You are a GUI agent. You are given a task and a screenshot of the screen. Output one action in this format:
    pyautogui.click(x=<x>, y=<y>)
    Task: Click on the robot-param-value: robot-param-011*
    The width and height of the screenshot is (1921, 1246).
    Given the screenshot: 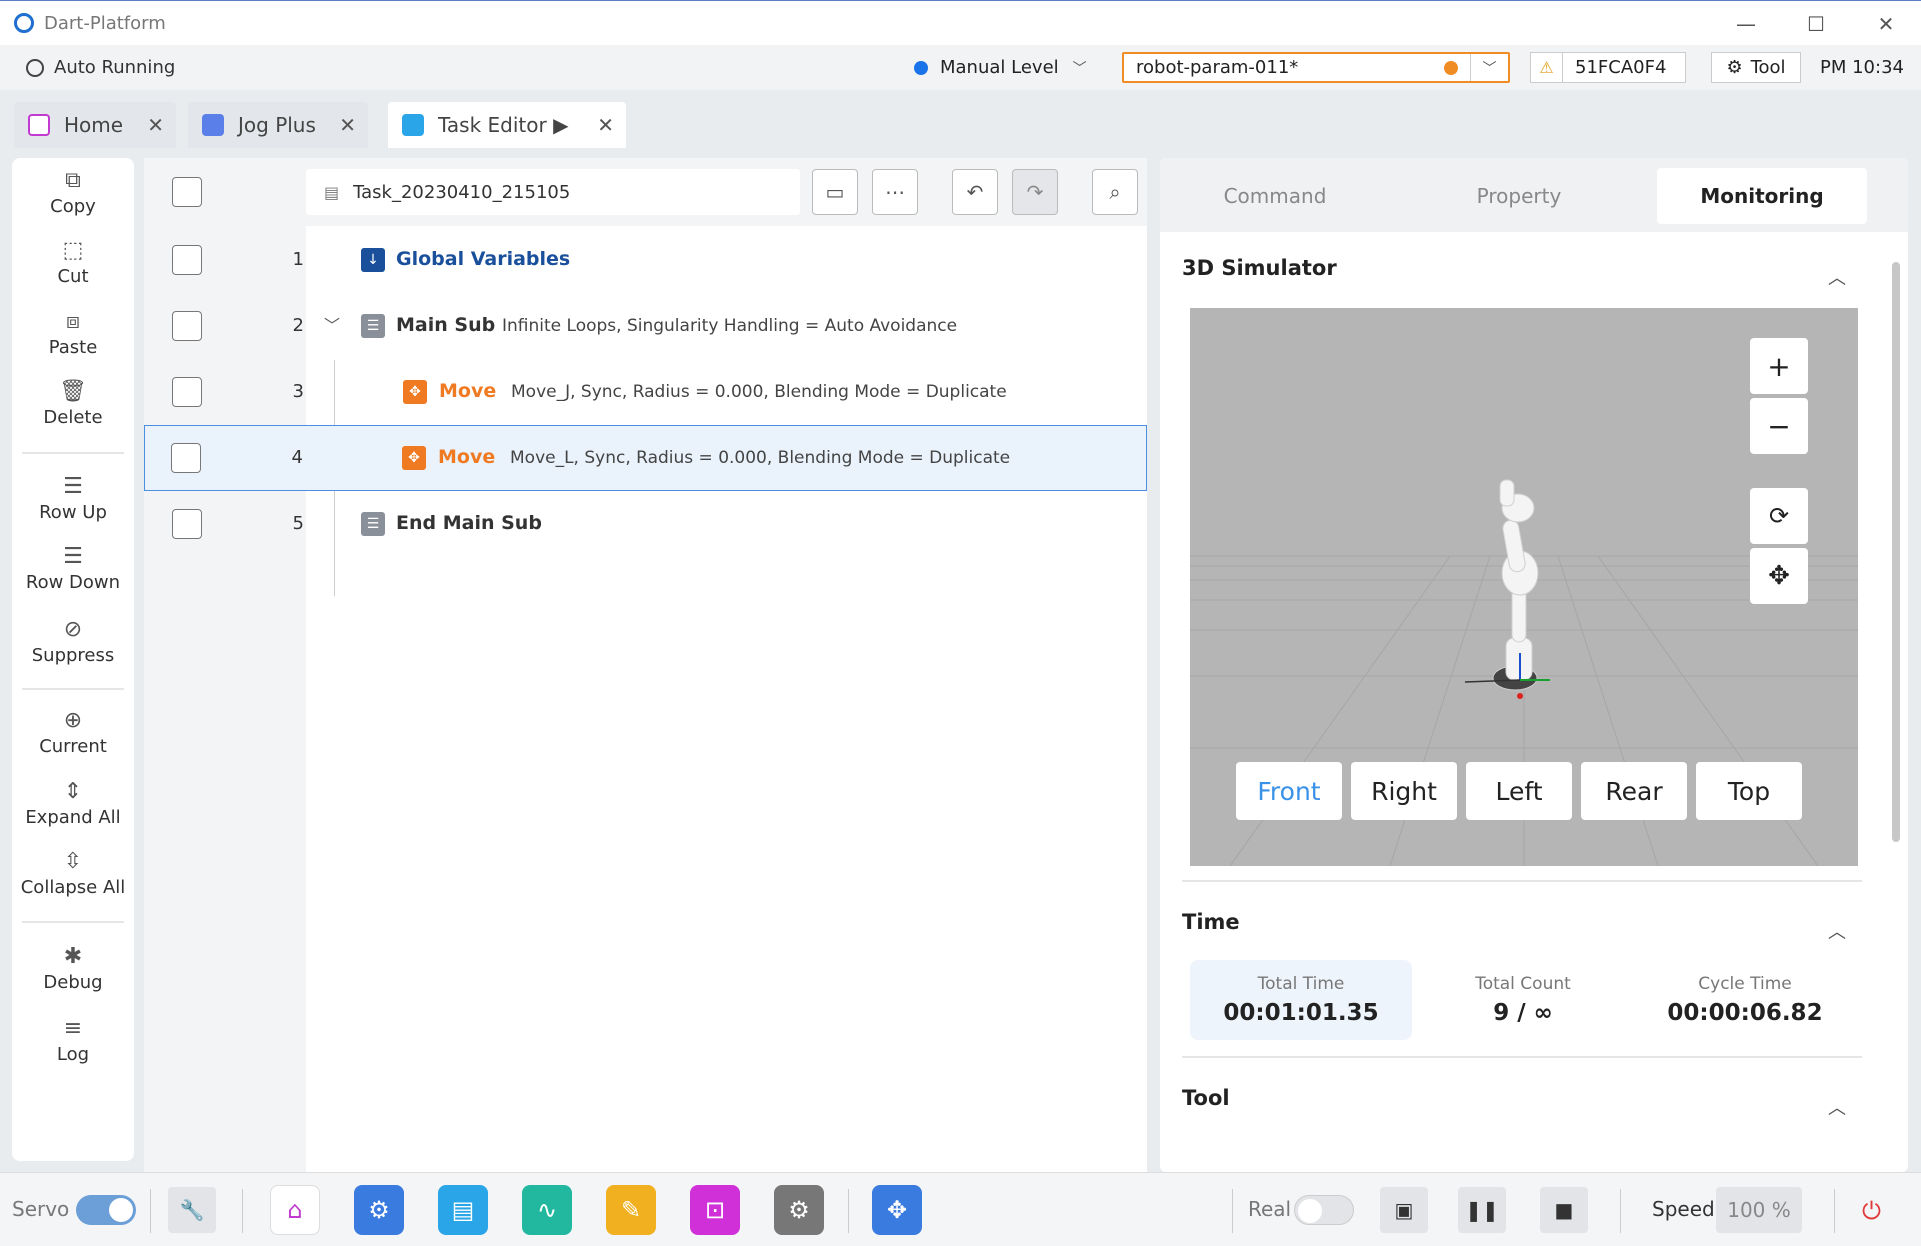 What is the action you would take?
    pyautogui.click(x=1217, y=67)
    